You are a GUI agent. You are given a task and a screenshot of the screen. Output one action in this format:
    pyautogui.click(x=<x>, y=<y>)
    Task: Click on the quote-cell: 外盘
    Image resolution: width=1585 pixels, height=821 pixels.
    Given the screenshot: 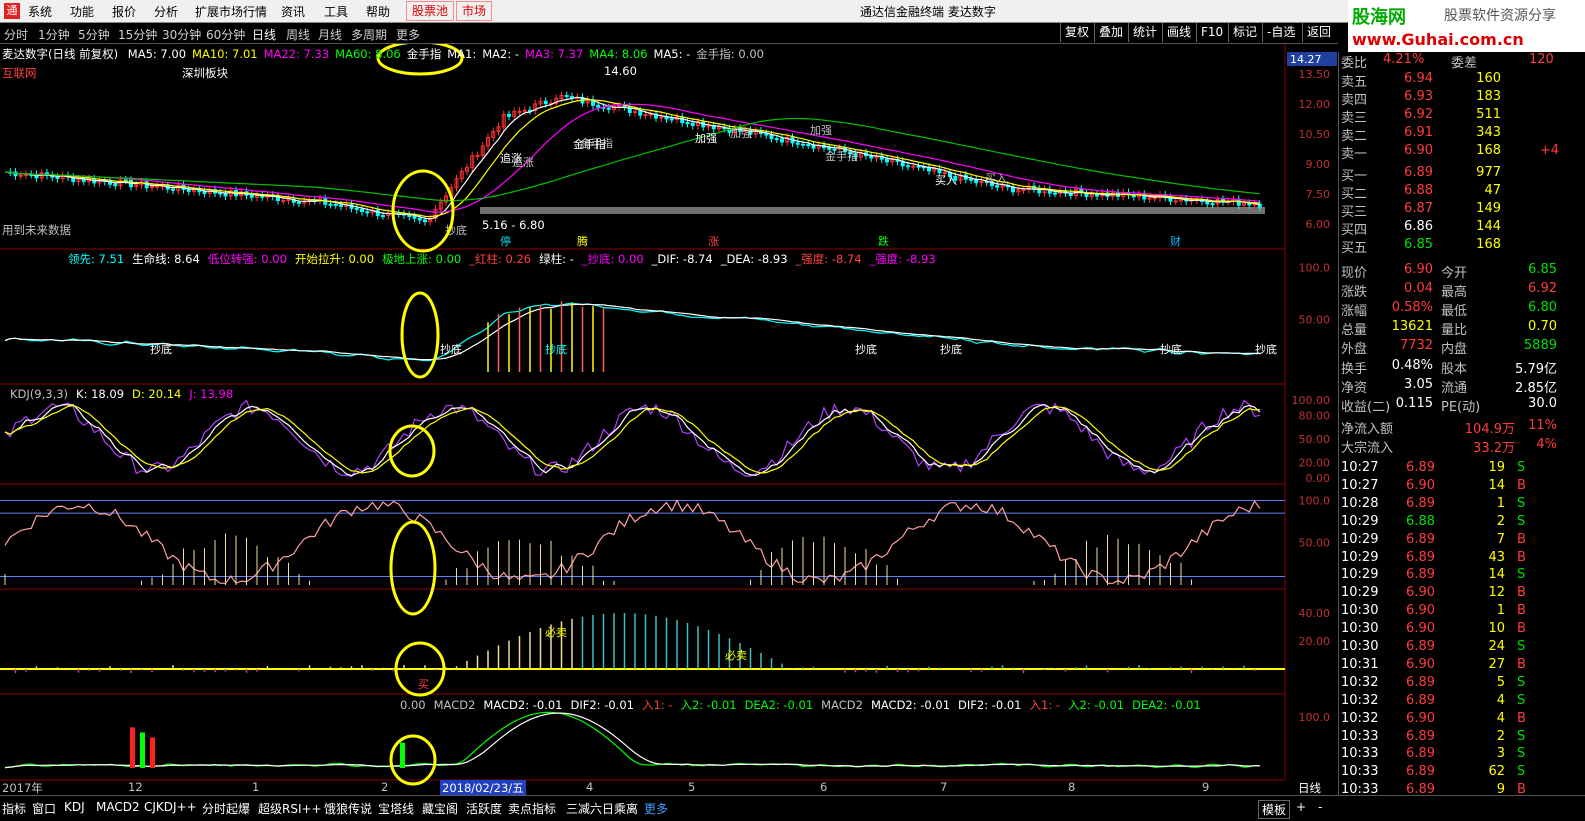 What is the action you would take?
    pyautogui.click(x=1354, y=349)
    